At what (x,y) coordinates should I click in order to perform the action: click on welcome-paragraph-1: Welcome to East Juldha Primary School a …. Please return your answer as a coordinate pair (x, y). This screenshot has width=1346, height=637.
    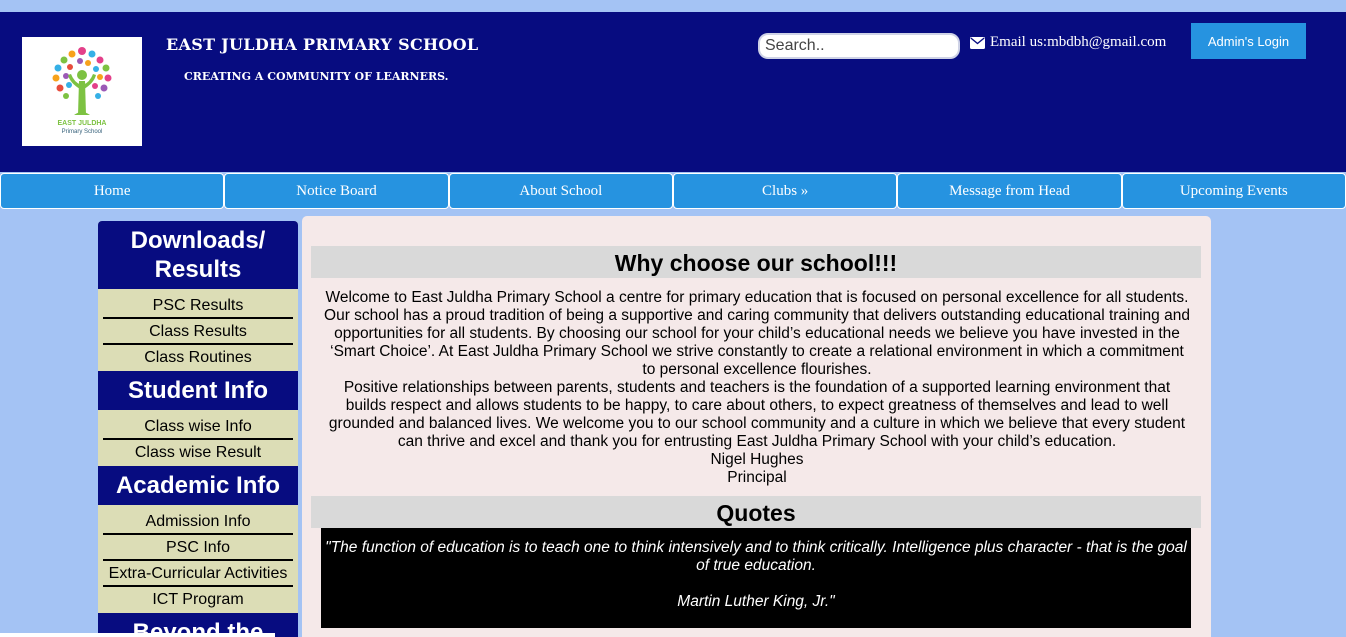
    Looking at the image, I should click on (757, 333).